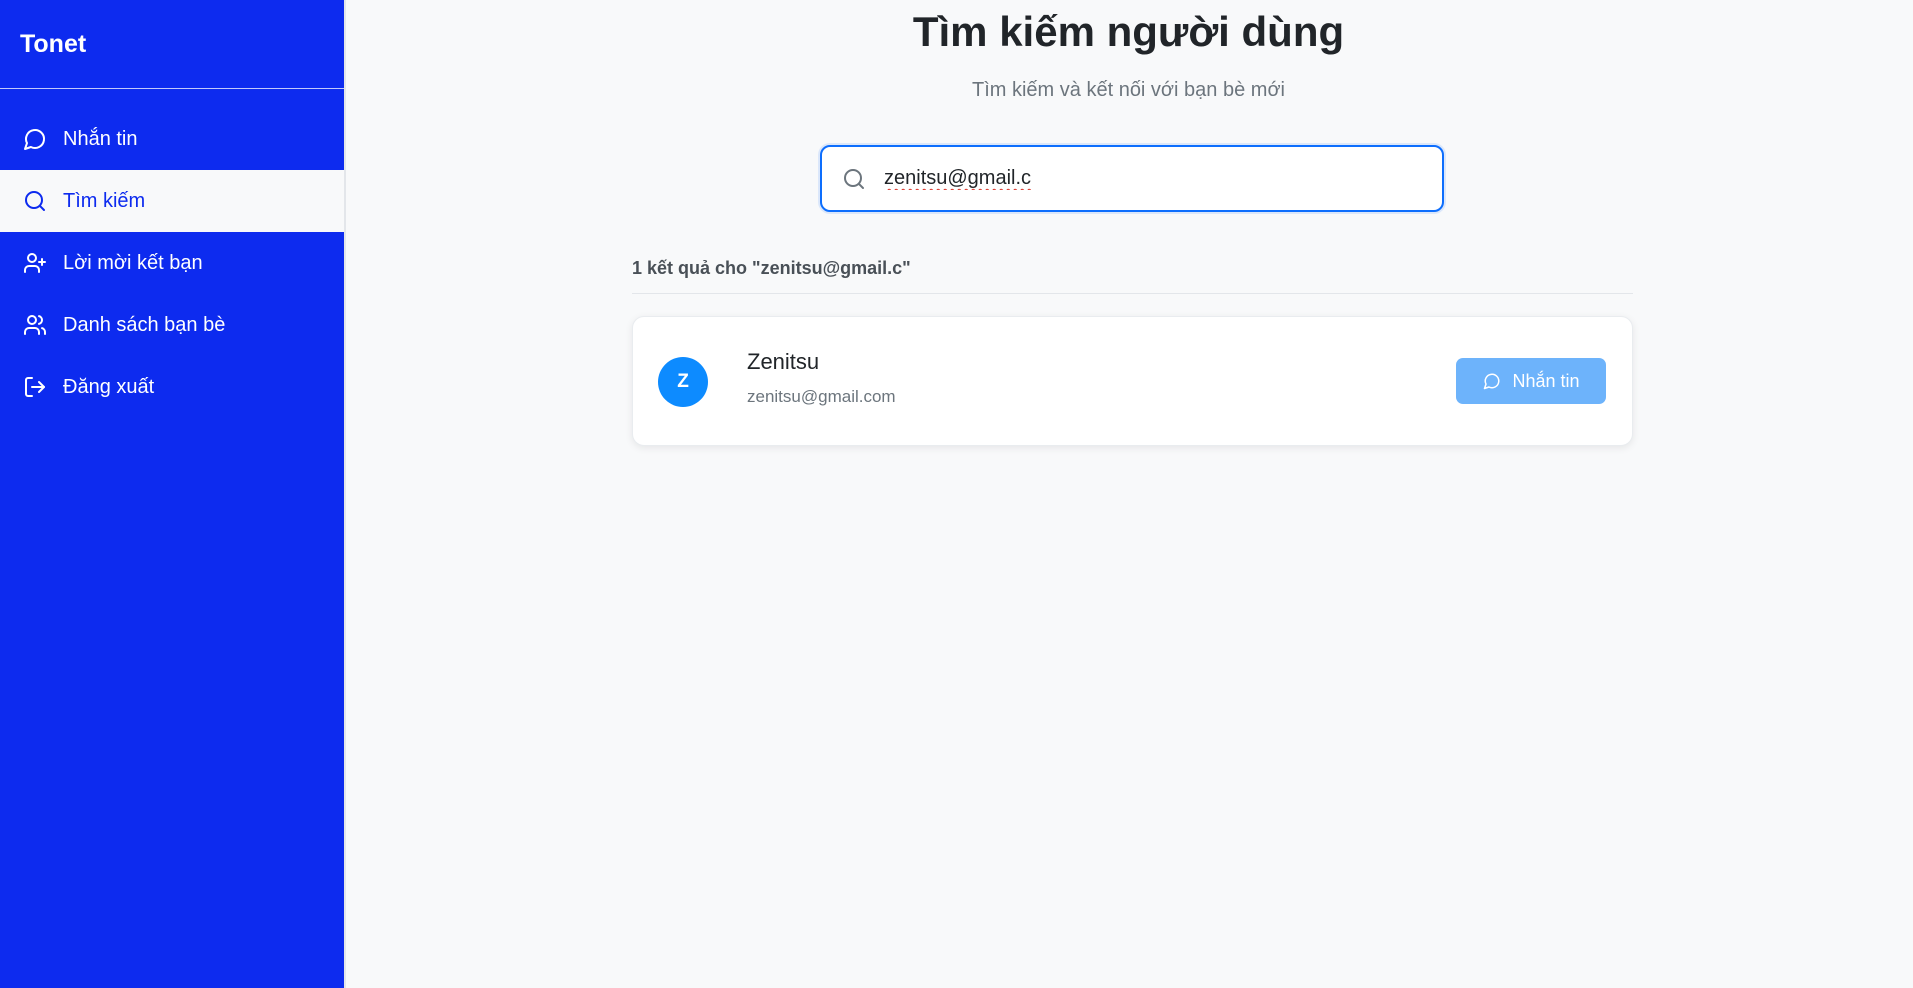 Image resolution: width=1913 pixels, height=988 pixels. I want to click on page-title: Tìm kiếm người dùng, so click(1128, 31).